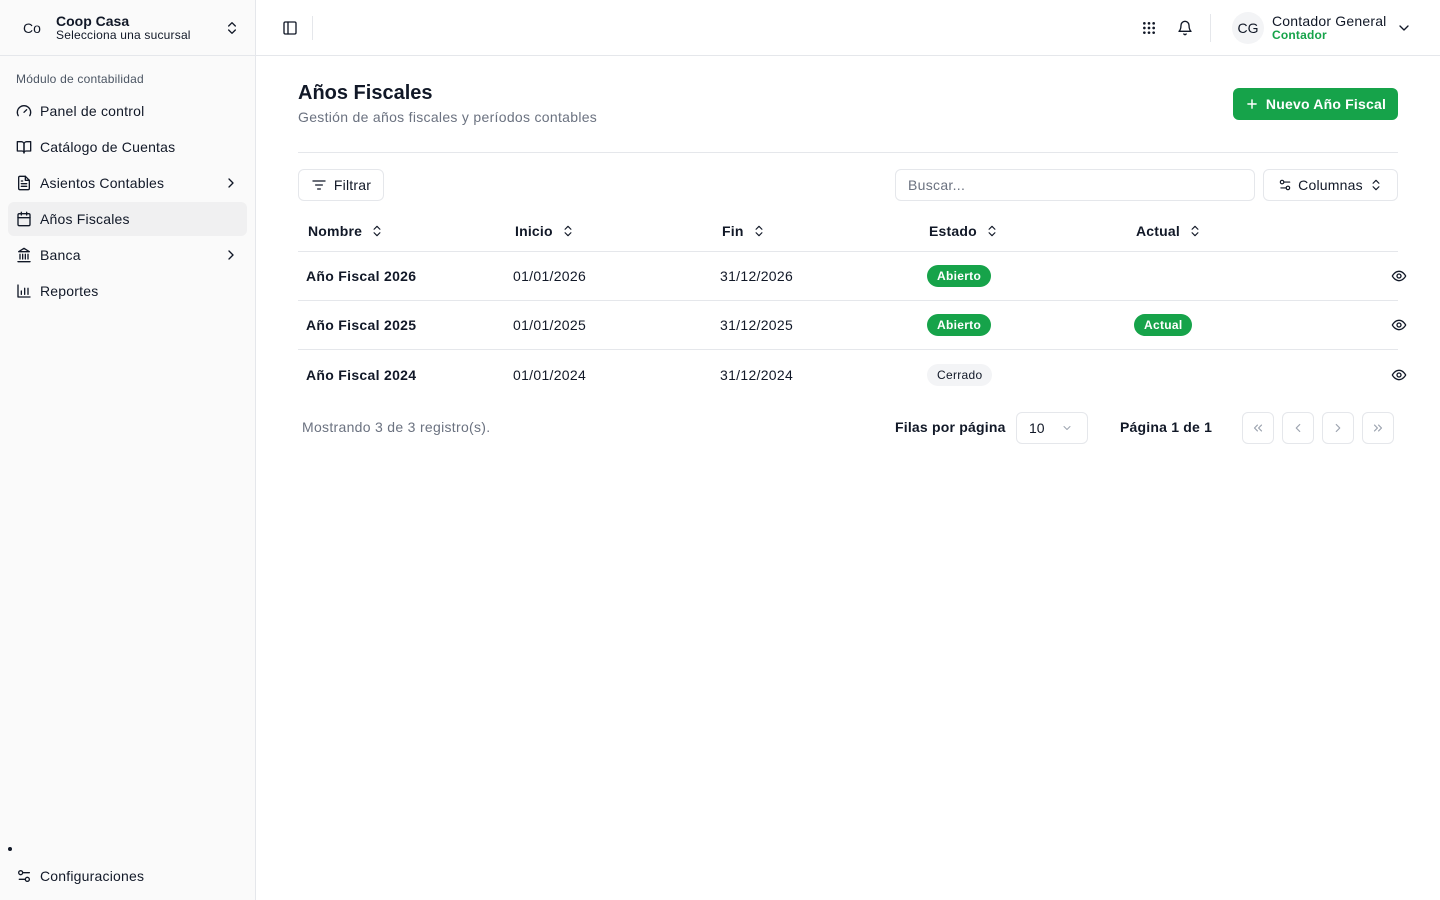 The image size is (1440, 900). What do you see at coordinates (1022, 231) in the screenshot?
I see `column-header-estado: Estado` at bounding box center [1022, 231].